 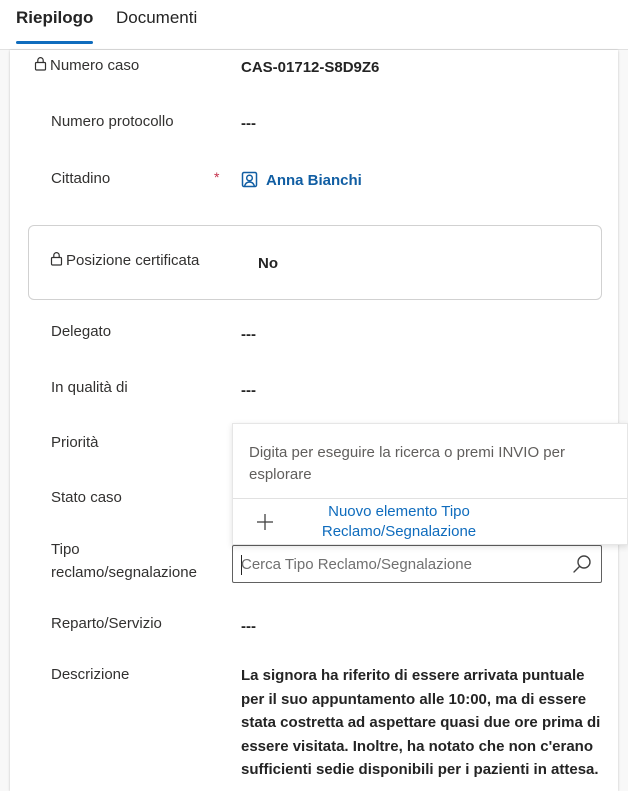 What do you see at coordinates (248, 391) in the screenshot?
I see `capacity-value: ---` at bounding box center [248, 391].